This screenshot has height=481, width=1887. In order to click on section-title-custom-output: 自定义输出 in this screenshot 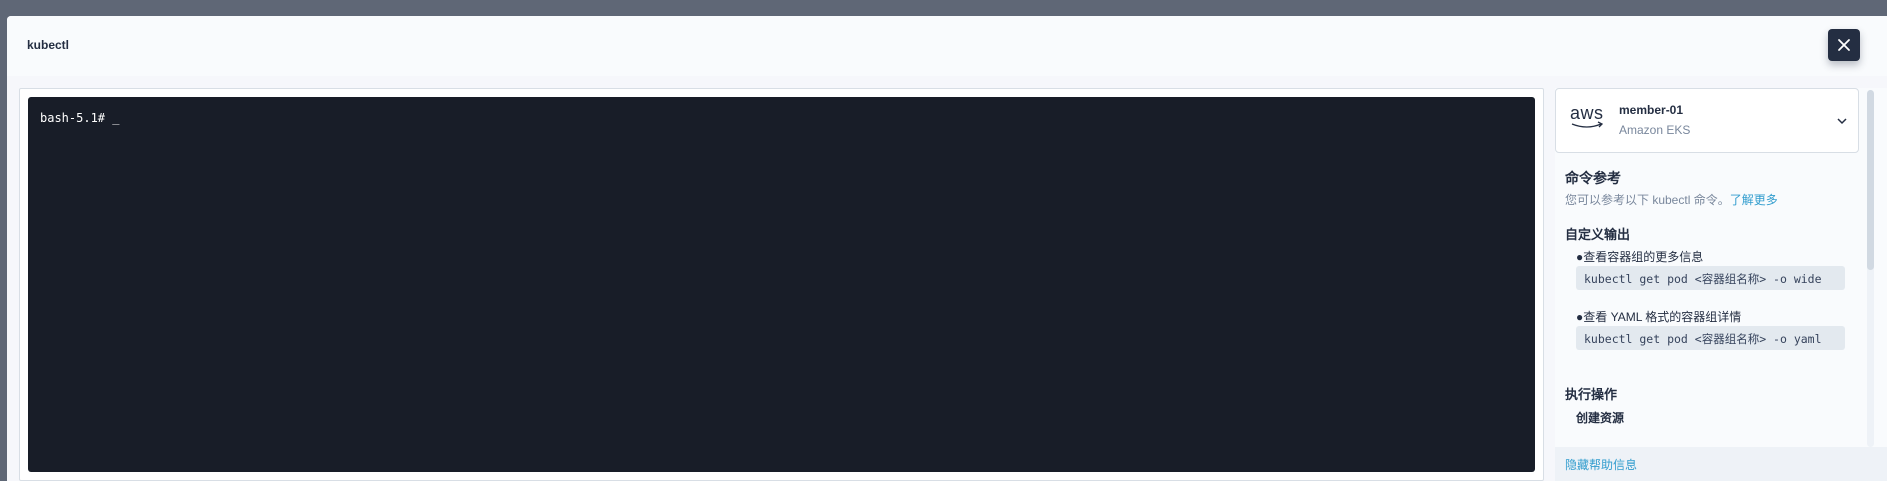, I will do `click(1598, 234)`.